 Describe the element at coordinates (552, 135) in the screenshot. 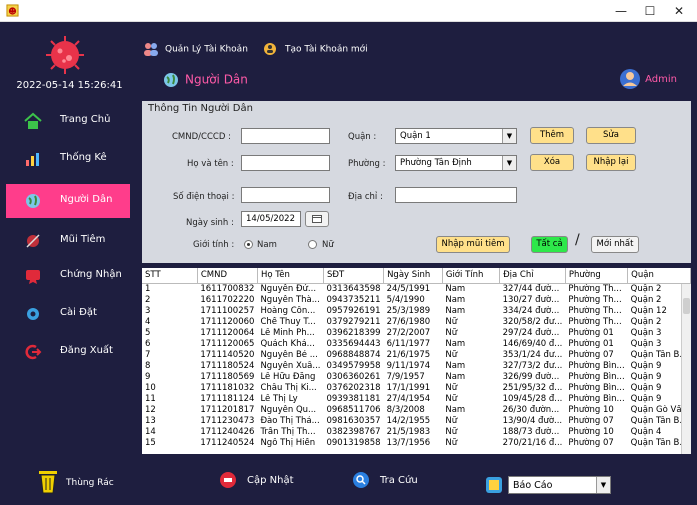

I see `add-button: Thêm` at that location.